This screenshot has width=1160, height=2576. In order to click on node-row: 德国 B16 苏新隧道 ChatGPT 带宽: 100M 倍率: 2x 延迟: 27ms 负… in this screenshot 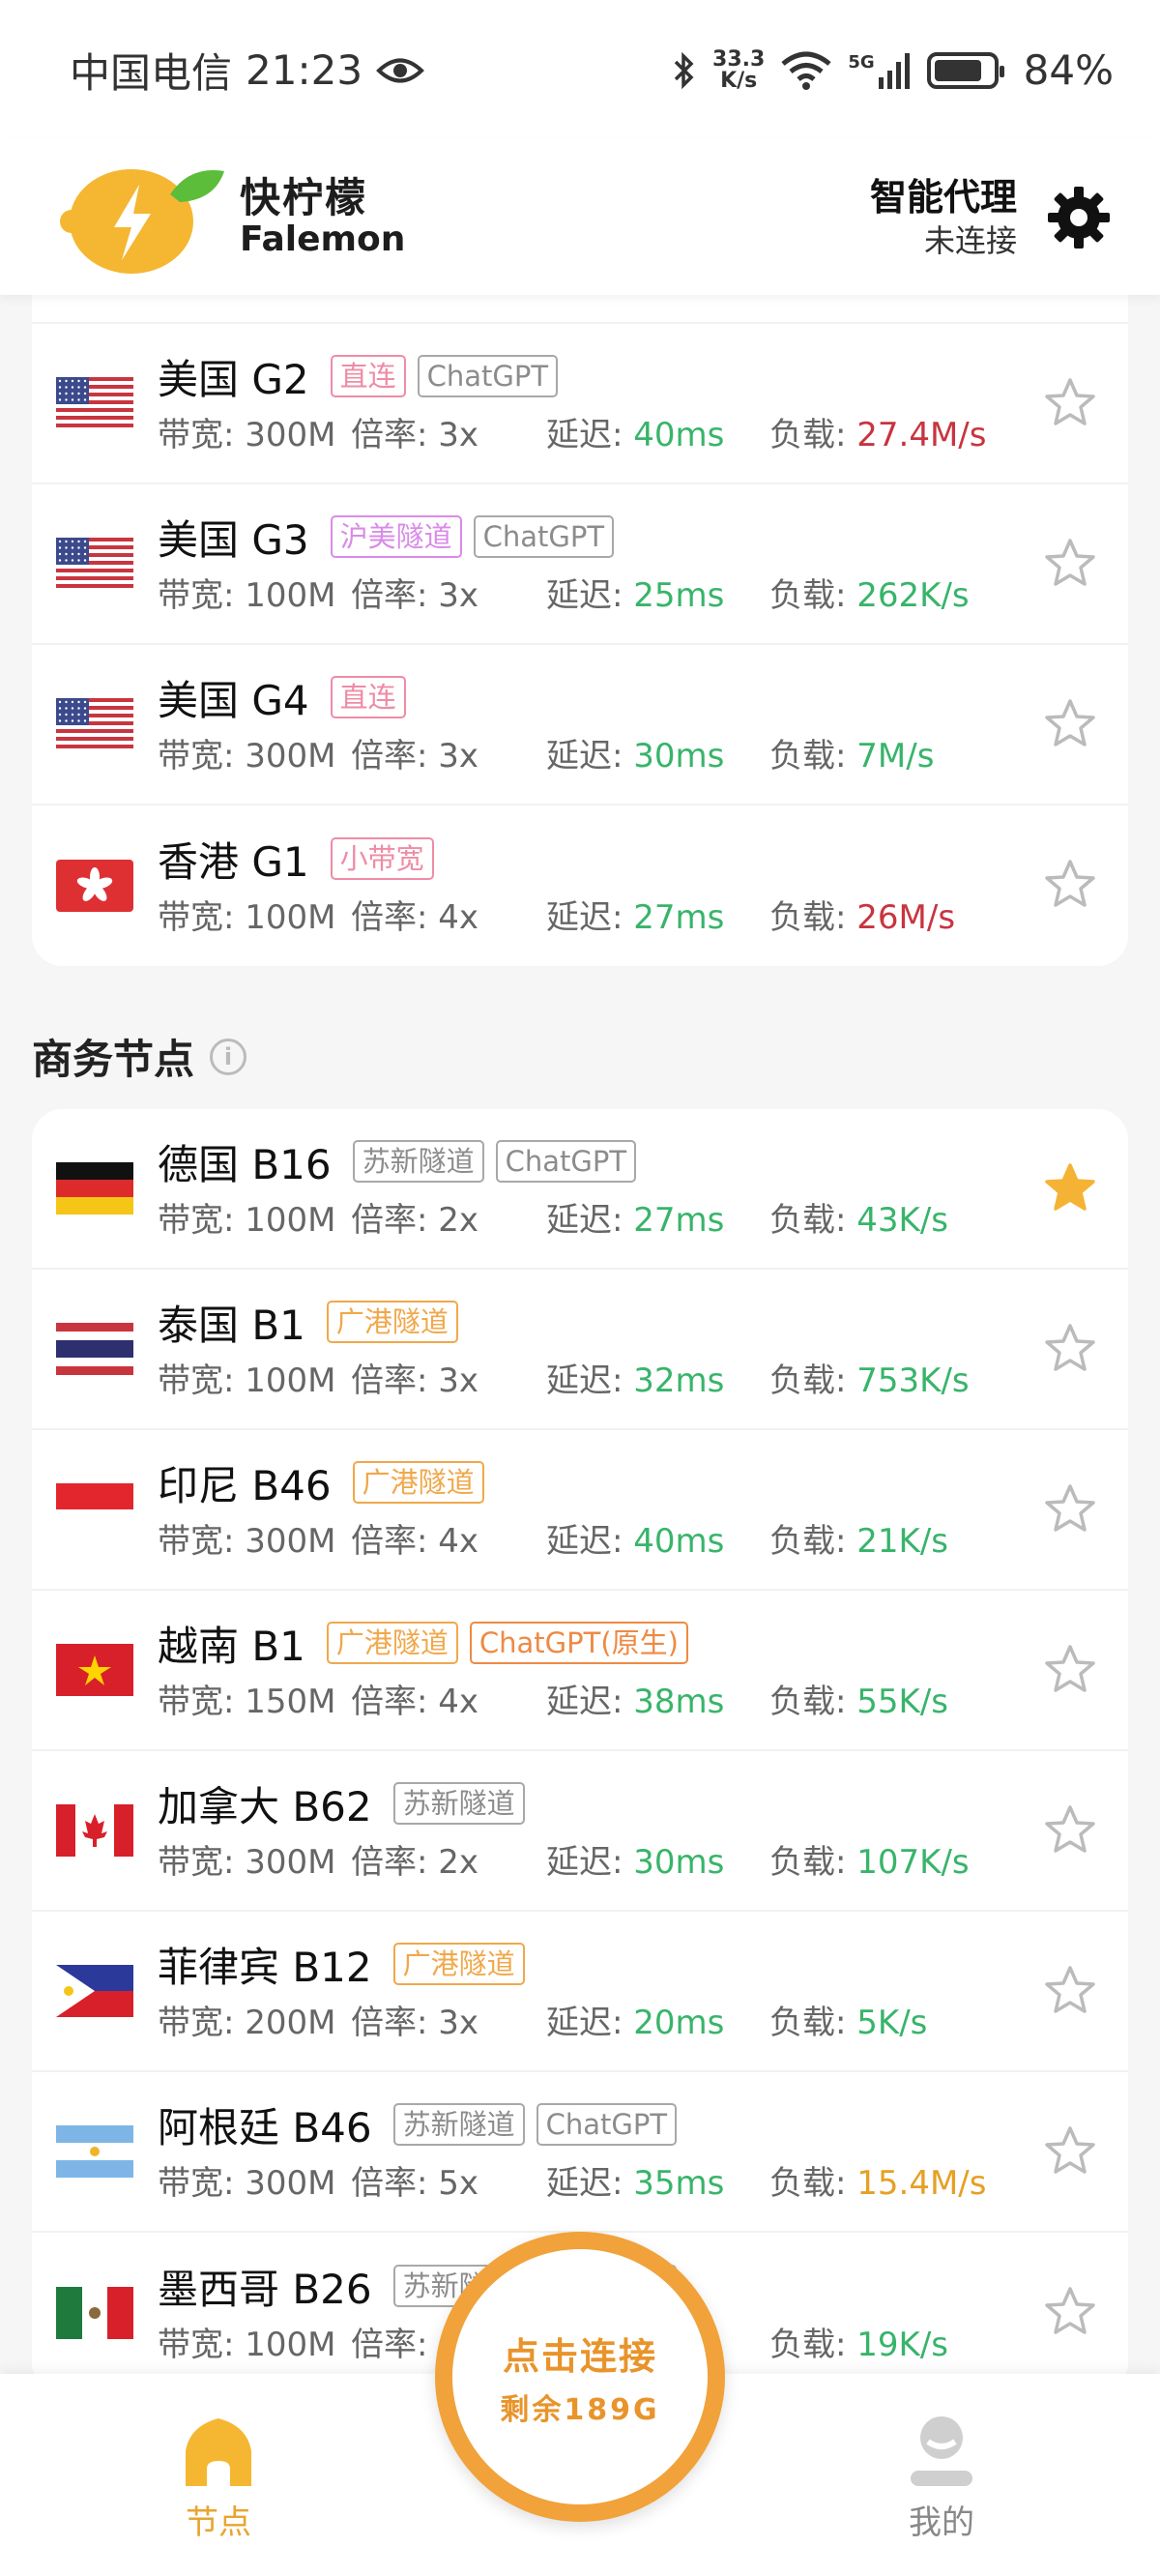, I will do `click(580, 1189)`.